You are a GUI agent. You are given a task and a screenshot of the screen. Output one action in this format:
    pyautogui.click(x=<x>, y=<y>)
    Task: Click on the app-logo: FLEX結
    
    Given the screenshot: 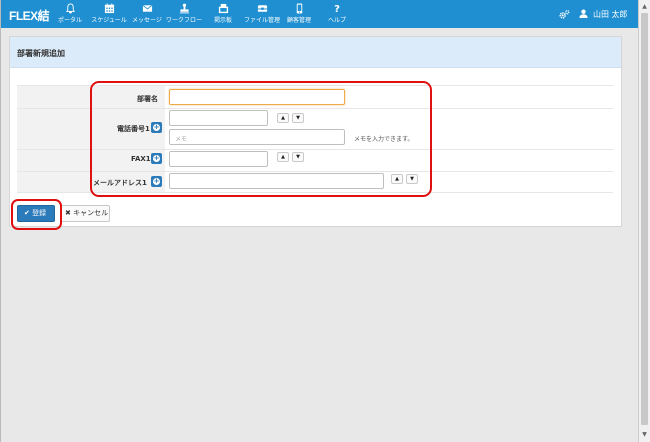 What is the action you would take?
    pyautogui.click(x=29, y=15)
    